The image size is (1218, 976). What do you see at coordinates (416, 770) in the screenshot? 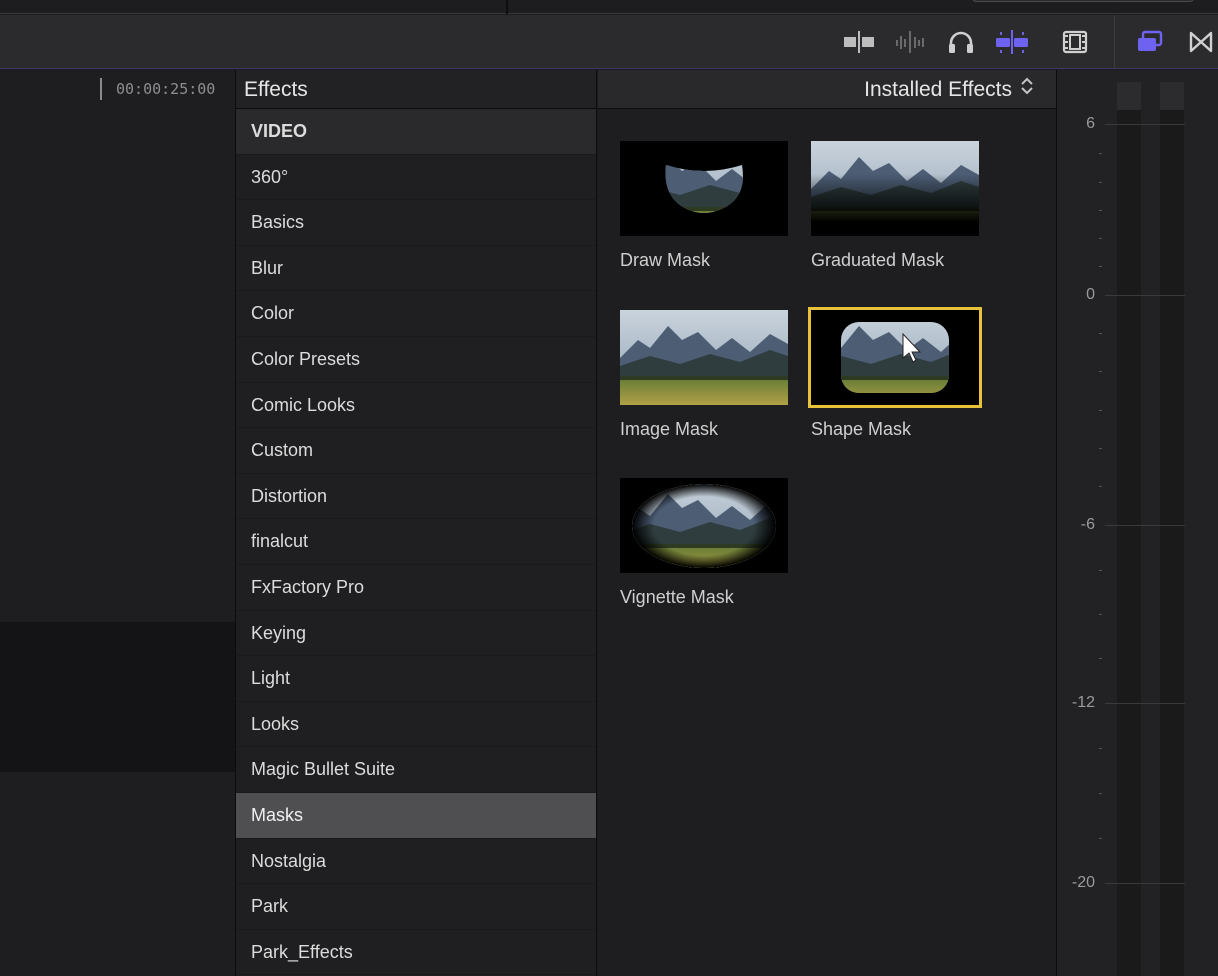
I see `category-item: Magic Bullet Suite` at bounding box center [416, 770].